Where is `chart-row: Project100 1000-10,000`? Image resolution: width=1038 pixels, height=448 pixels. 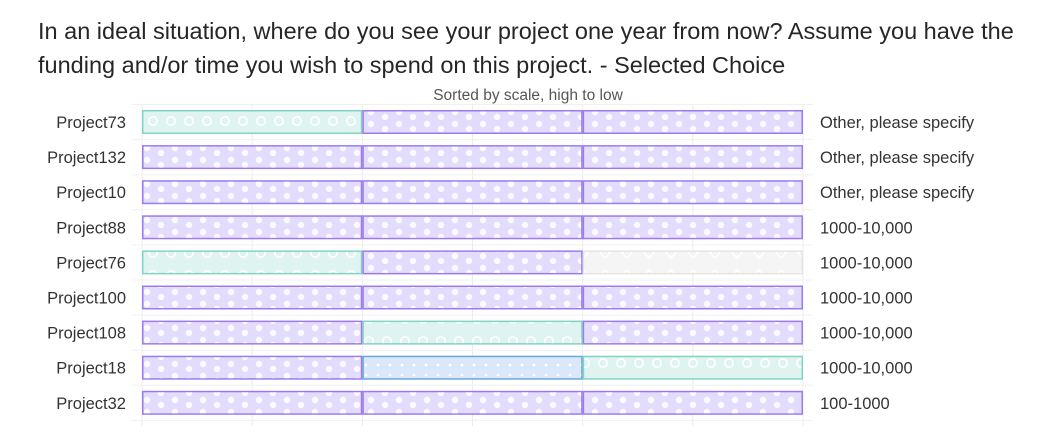
chart-row: Project100 1000-10,000 is located at coordinates (480, 297).